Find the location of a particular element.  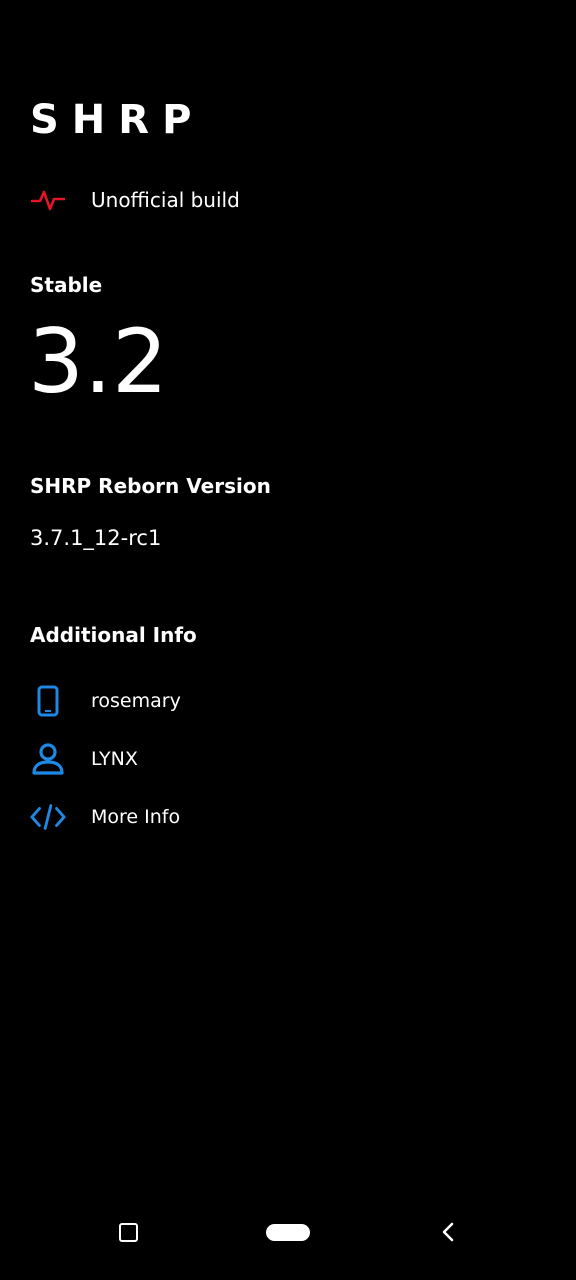

home-button is located at coordinates (288, 1232).